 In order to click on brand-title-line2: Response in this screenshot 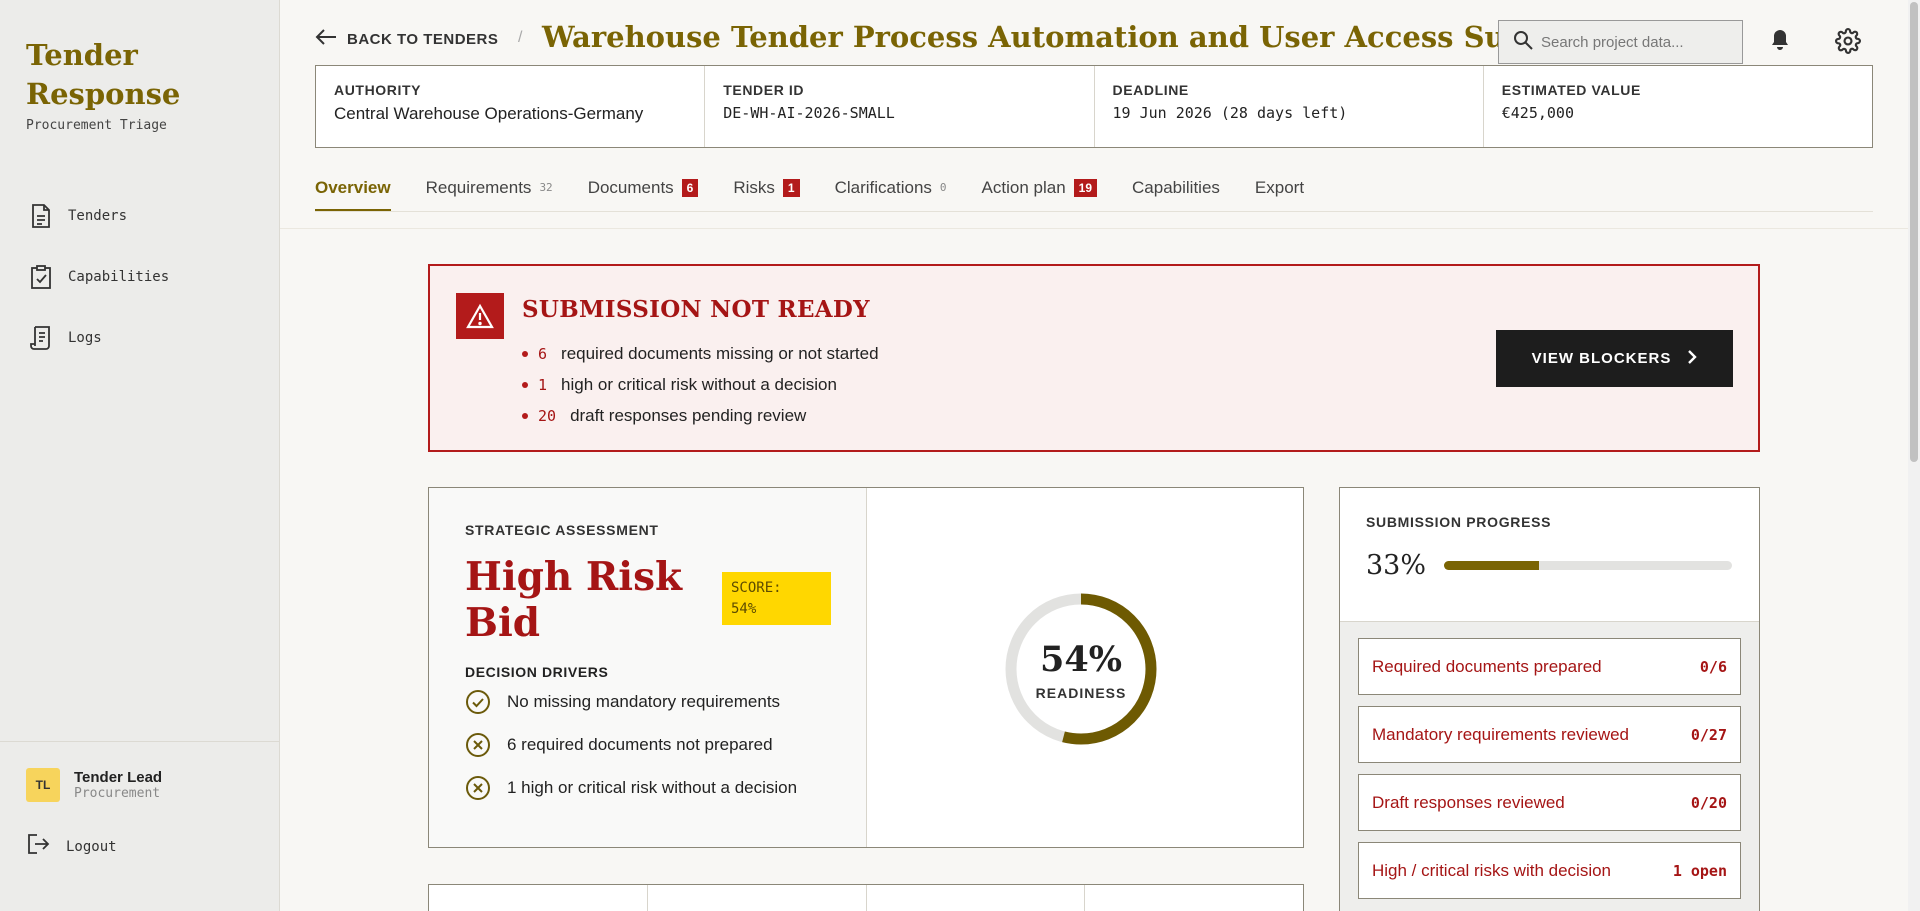, I will do `click(103, 94)`.